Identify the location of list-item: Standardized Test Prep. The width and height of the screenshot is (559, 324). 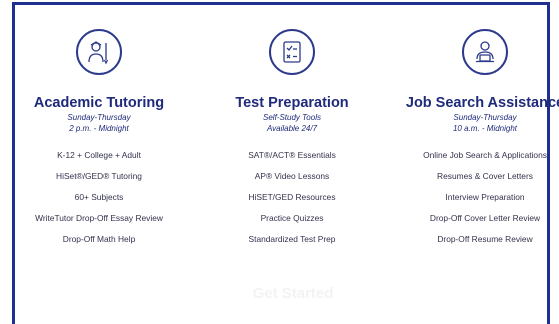
(292, 239).